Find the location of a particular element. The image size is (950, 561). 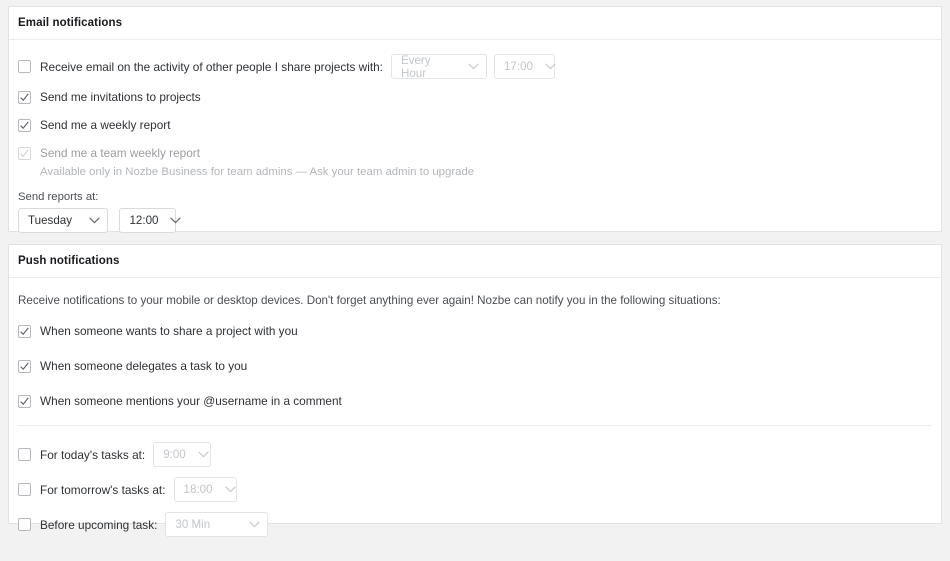

push-notifications-title: Push notifications is located at coordinates (475, 261).